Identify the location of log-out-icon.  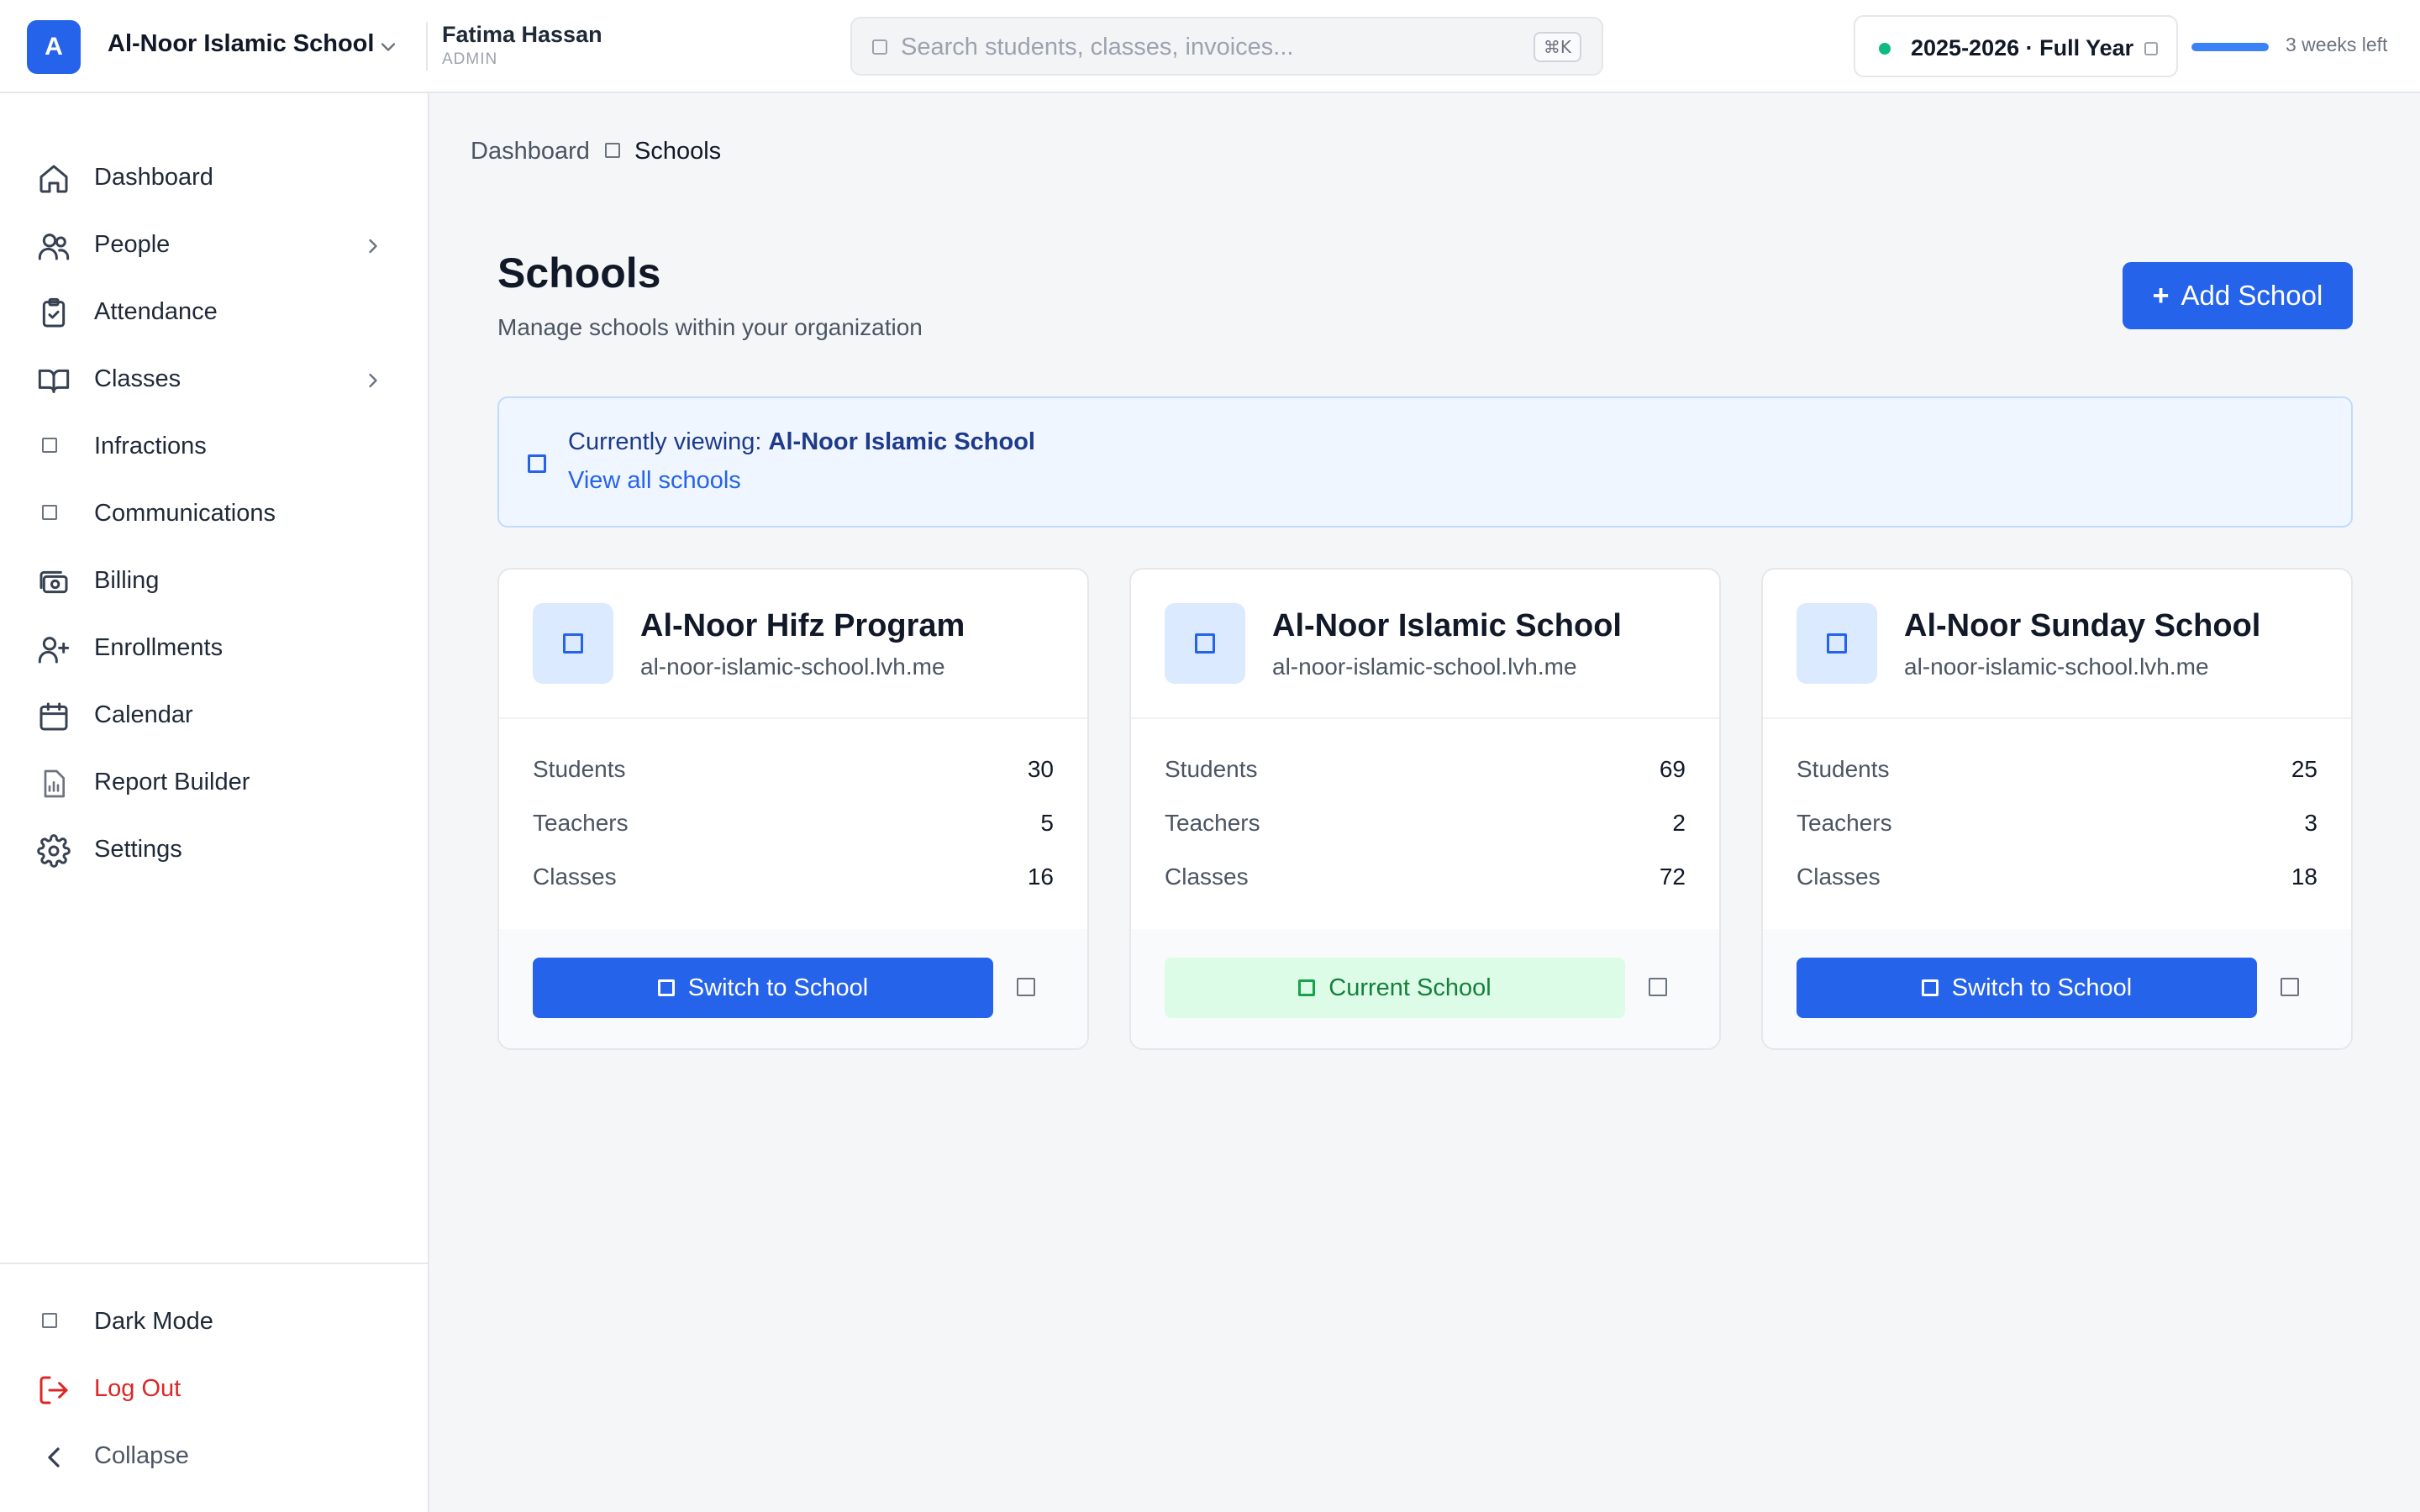
(54, 1390).